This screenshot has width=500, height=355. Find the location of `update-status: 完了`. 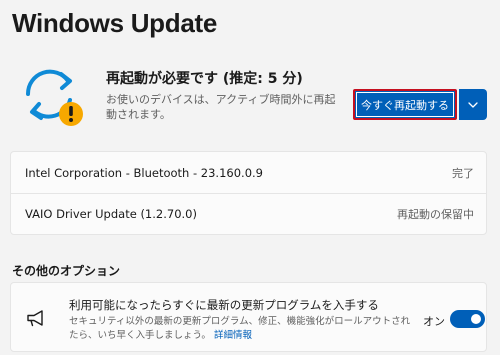

update-status: 完了 is located at coordinates (463, 173).